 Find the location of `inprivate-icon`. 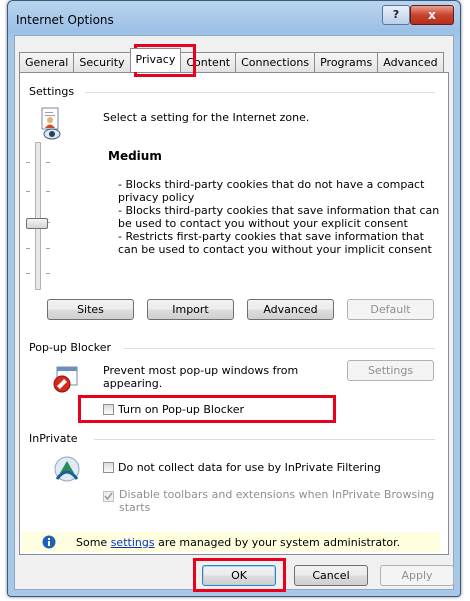

inprivate-icon is located at coordinates (67, 469).